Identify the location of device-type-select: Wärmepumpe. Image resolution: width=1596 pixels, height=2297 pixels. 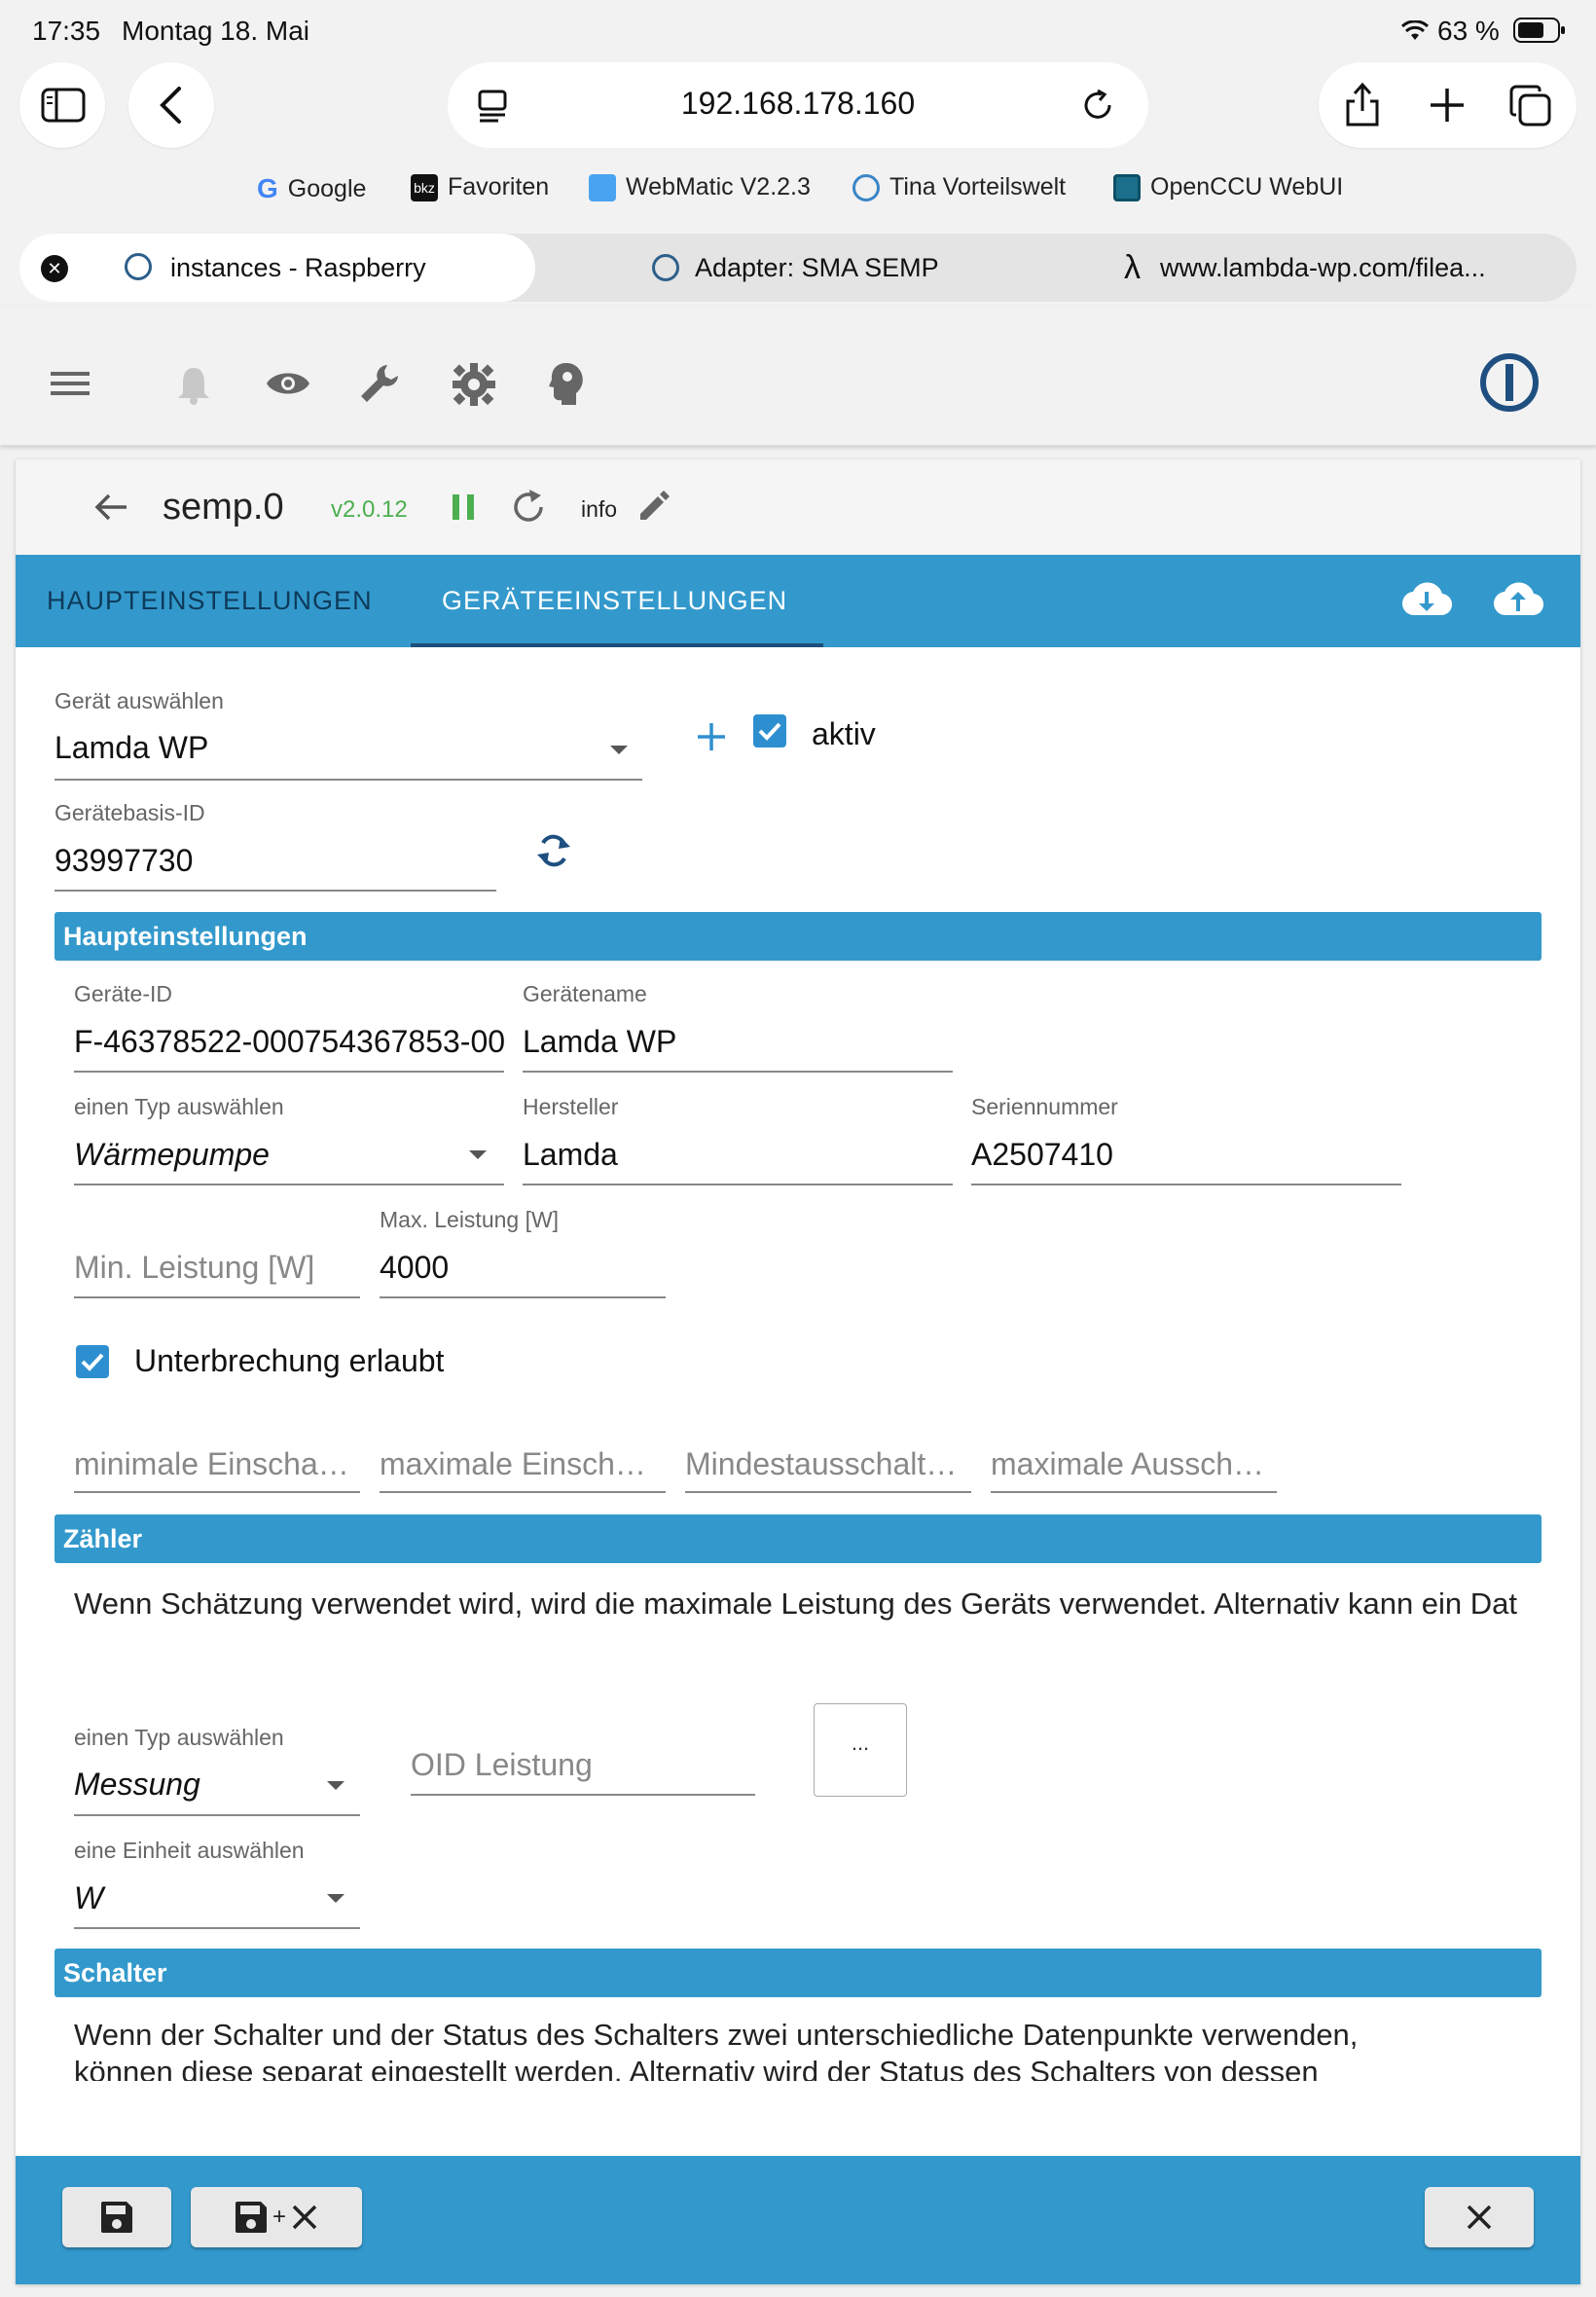
(268, 1155).